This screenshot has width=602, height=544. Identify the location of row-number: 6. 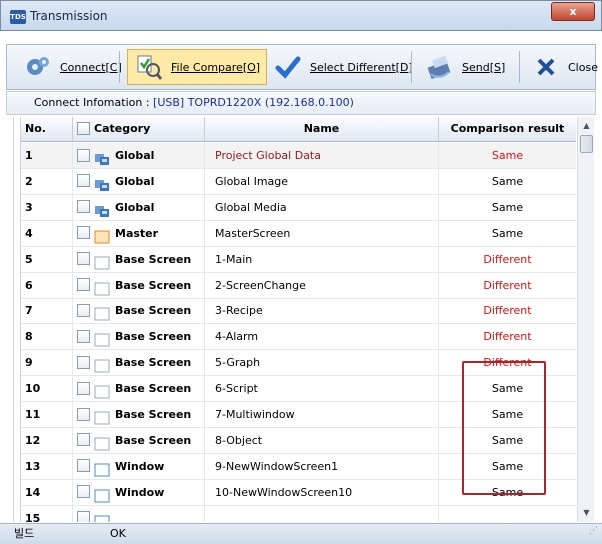
(47, 285).